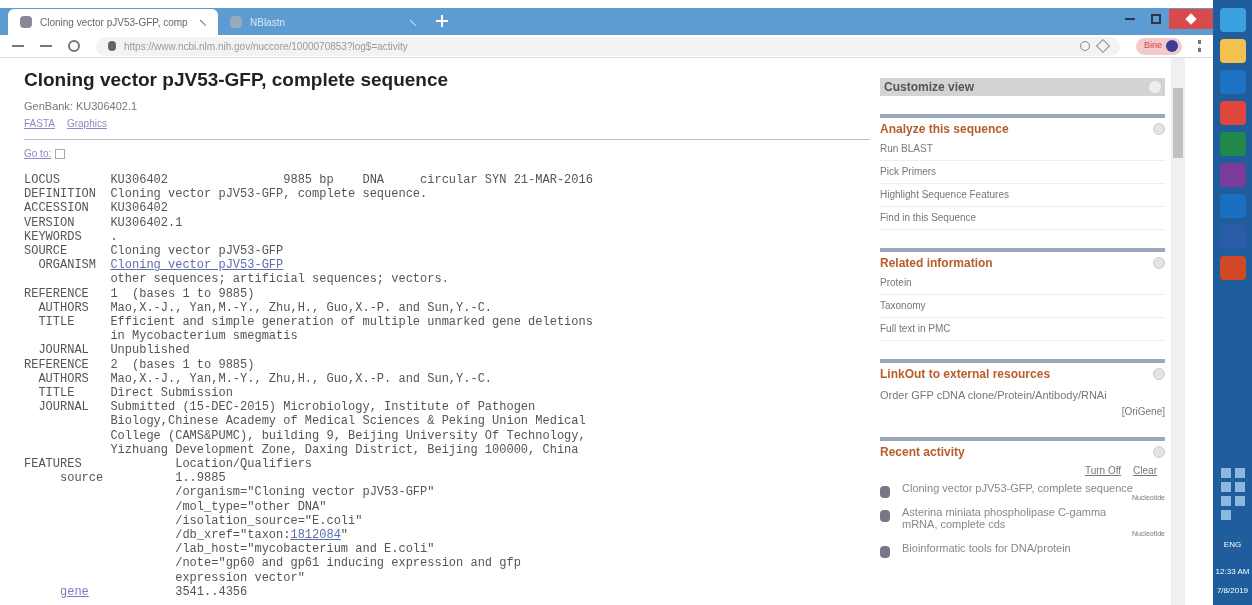  Describe the element at coordinates (1033, 547) in the screenshot. I see `activity-link: Bioinformatic tools for DNA/protein` at that location.